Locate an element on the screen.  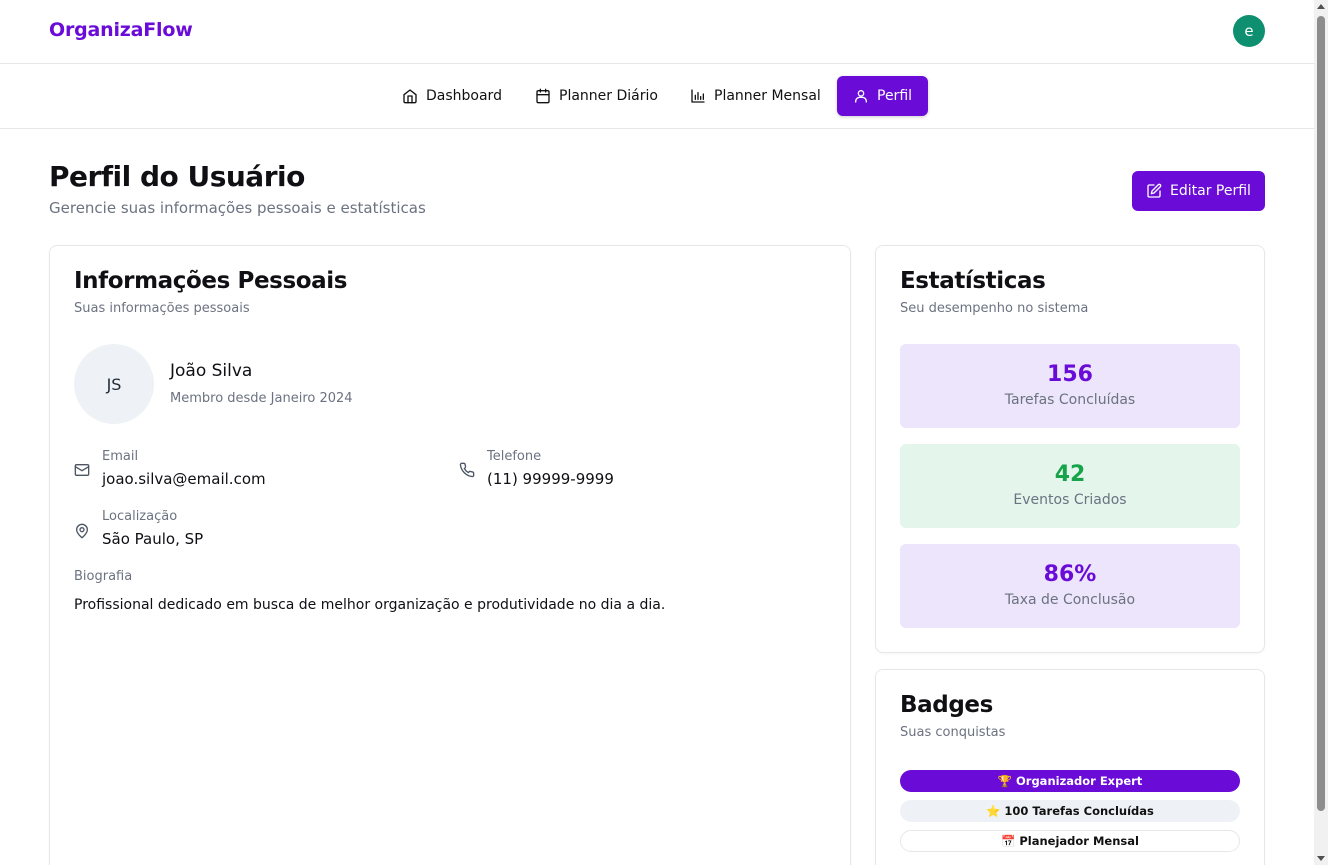
edit-icon is located at coordinates (1154, 190).